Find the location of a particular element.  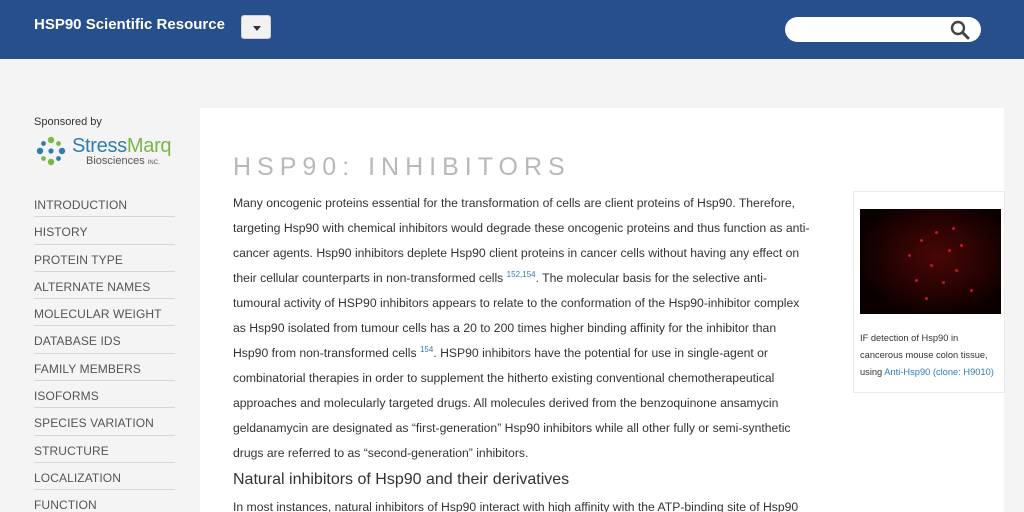

sidebar-item-localization: LOCALIZATION is located at coordinates (104, 477).